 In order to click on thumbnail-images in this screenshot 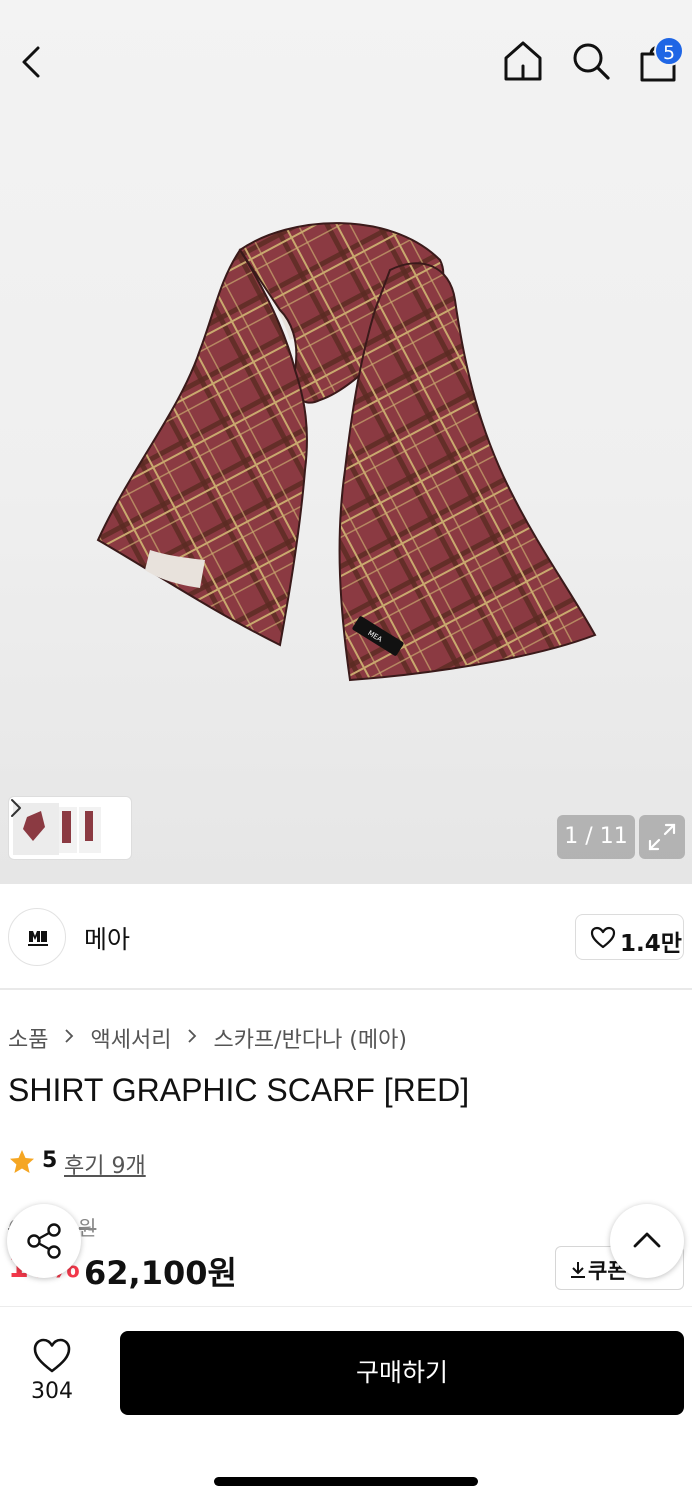, I will do `click(59, 829)`.